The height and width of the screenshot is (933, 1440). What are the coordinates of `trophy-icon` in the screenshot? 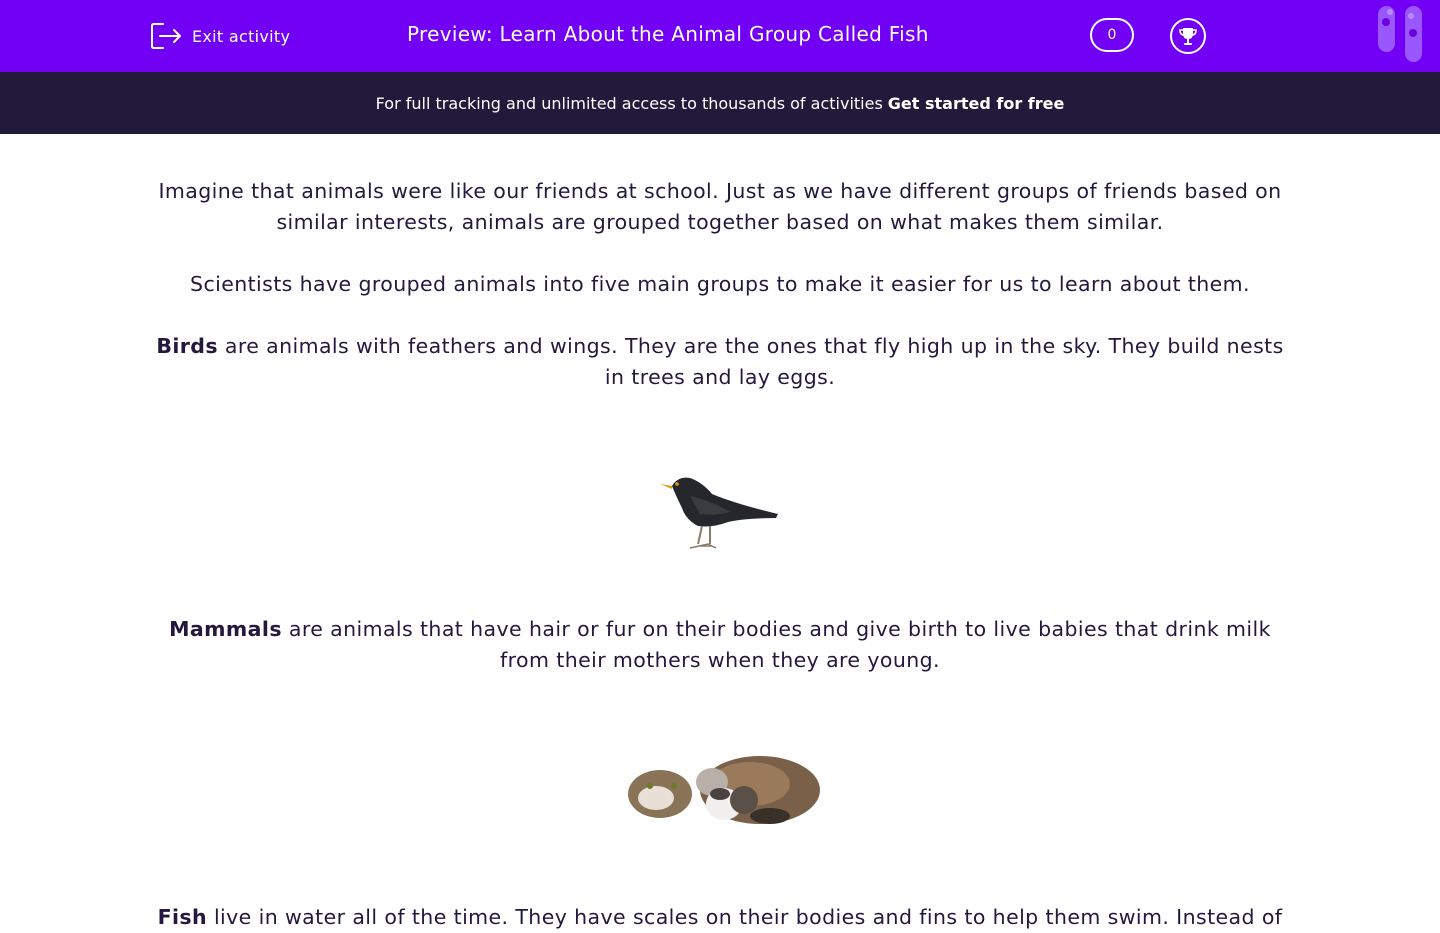 It's located at (1188, 36).